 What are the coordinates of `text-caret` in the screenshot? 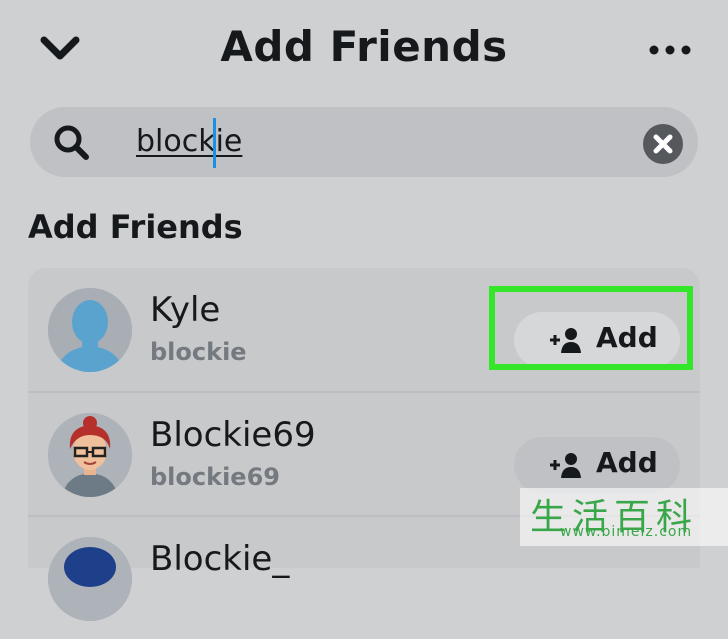 It's located at (214, 143).